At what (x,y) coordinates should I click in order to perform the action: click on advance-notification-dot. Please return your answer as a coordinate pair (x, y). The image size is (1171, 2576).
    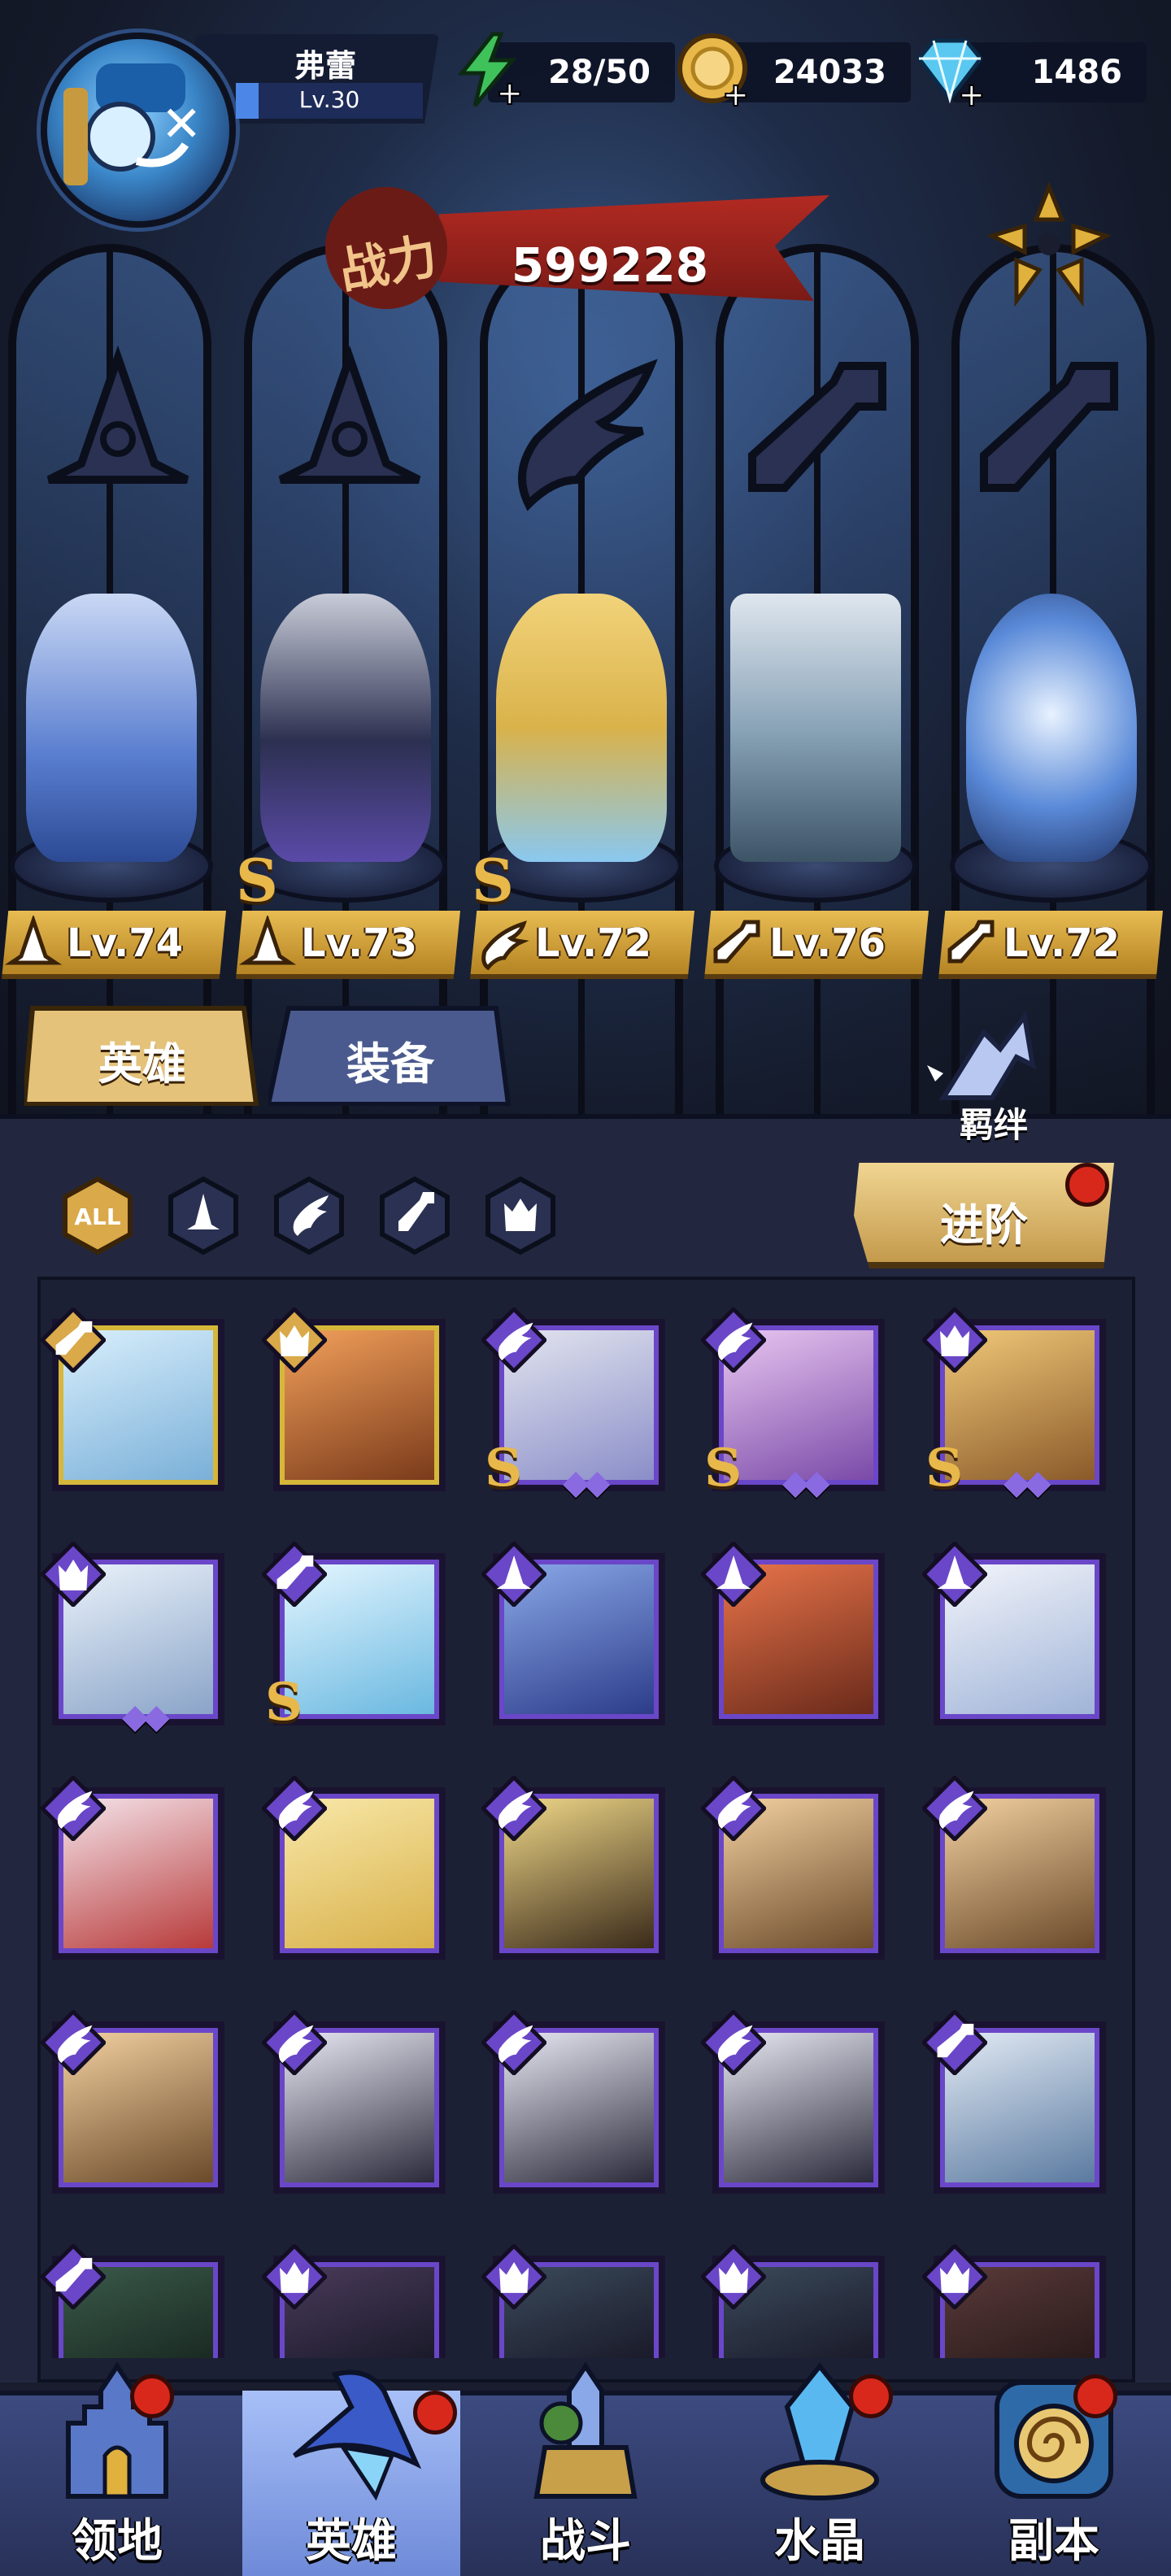
    Looking at the image, I should click on (1087, 1185).